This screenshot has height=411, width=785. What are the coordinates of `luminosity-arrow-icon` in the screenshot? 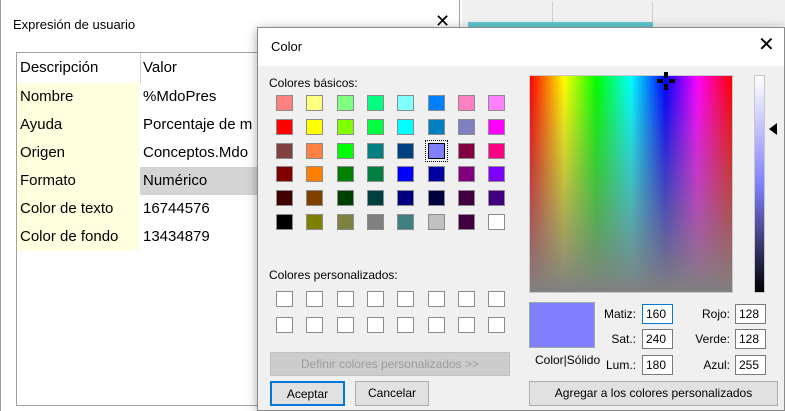 It's located at (773, 129).